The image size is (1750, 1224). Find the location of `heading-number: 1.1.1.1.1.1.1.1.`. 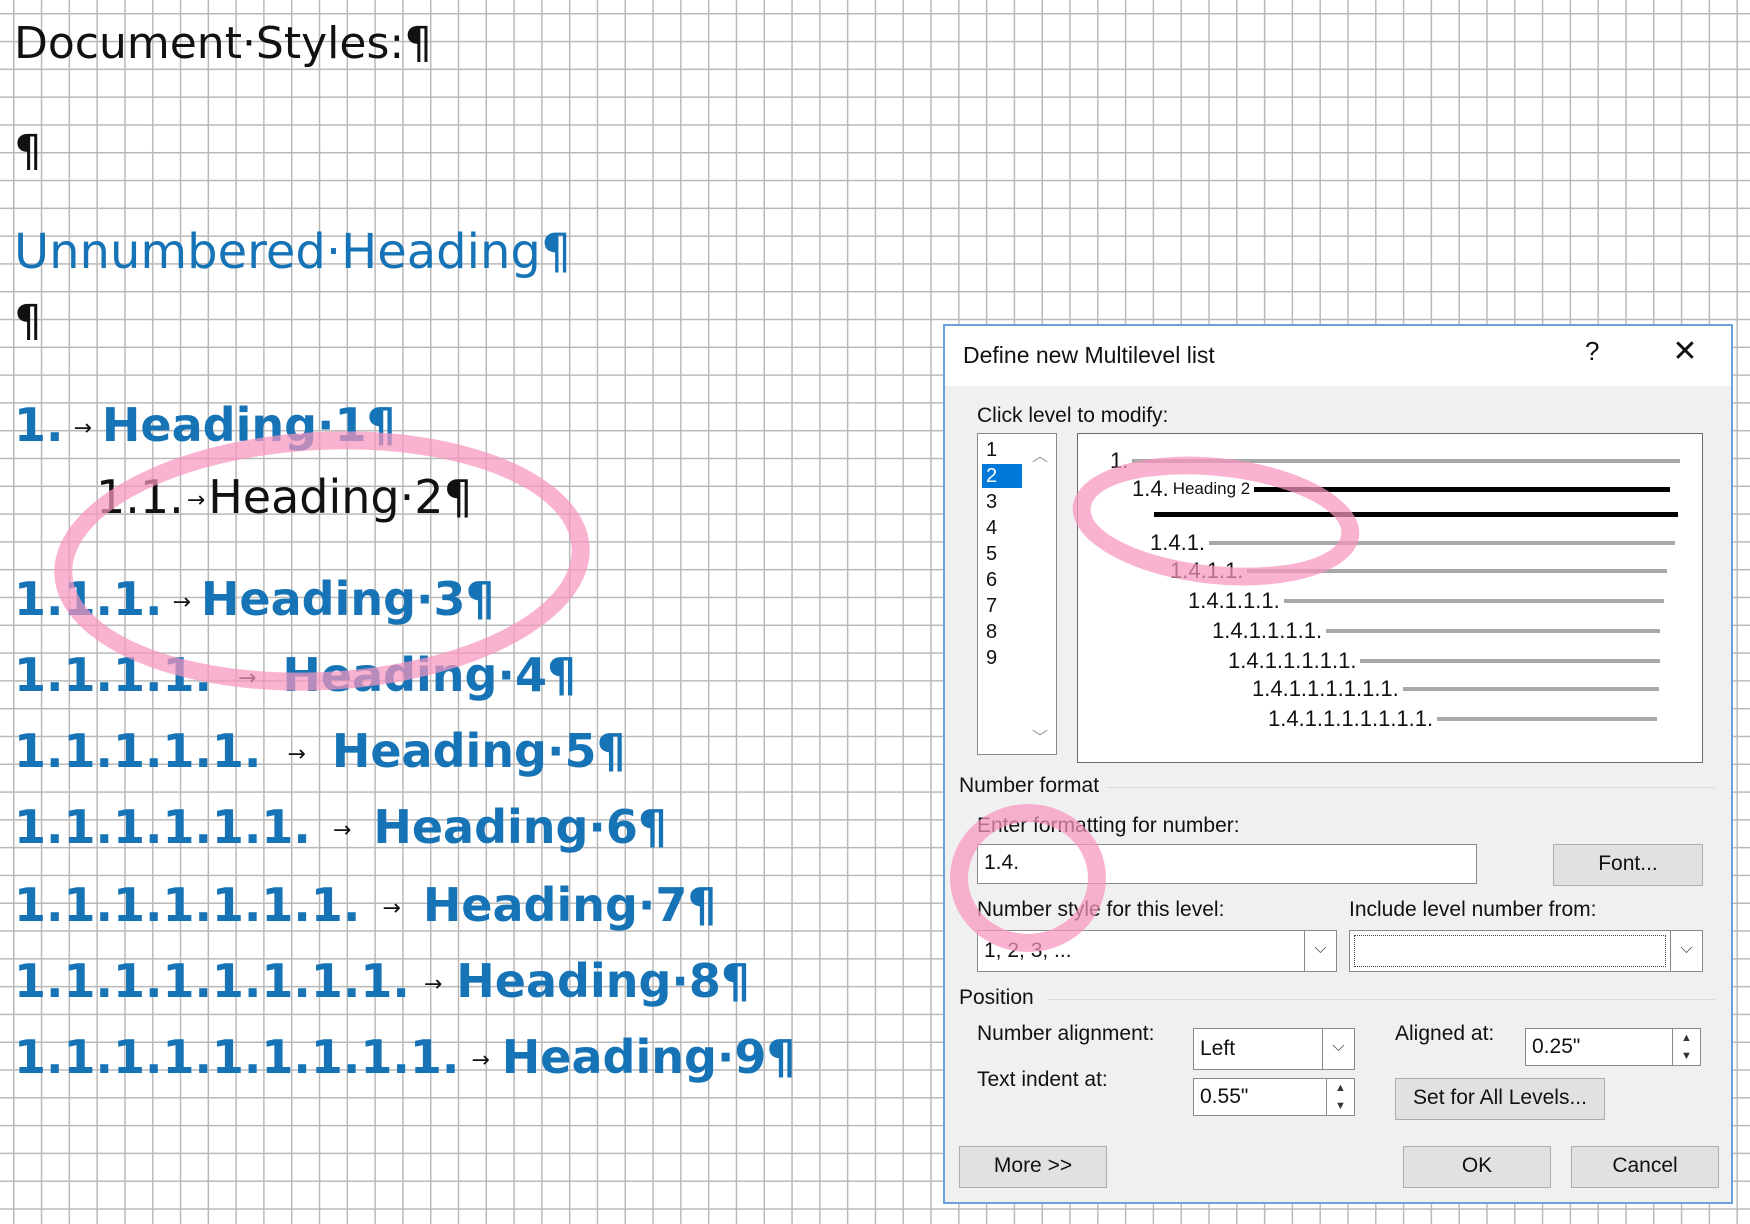

heading-number: 1.1.1.1.1.1.1.1. is located at coordinates (212, 981).